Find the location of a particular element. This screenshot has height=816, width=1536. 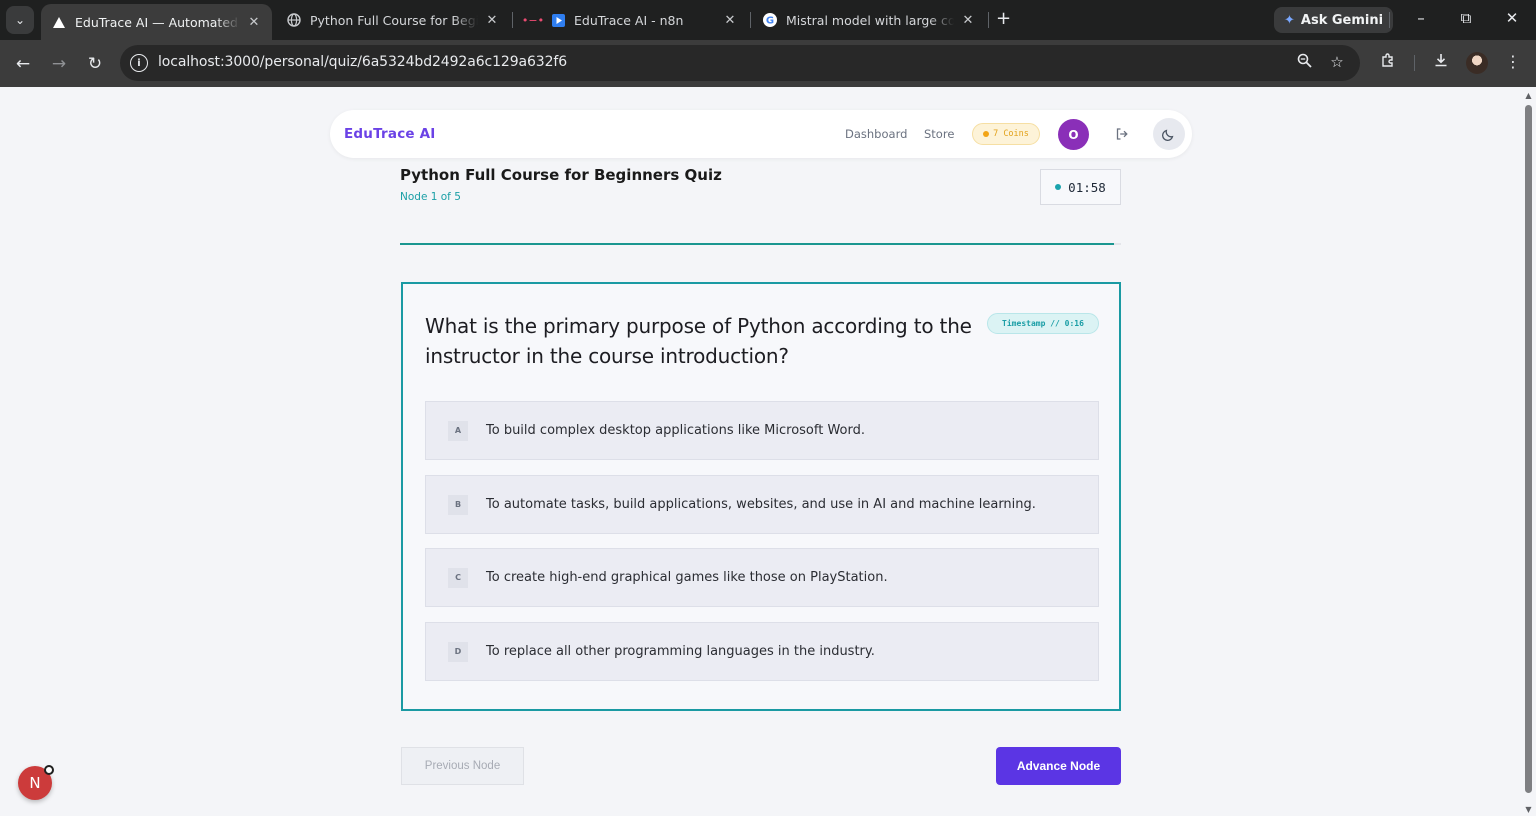

coin-dot-icon is located at coordinates (986, 134).